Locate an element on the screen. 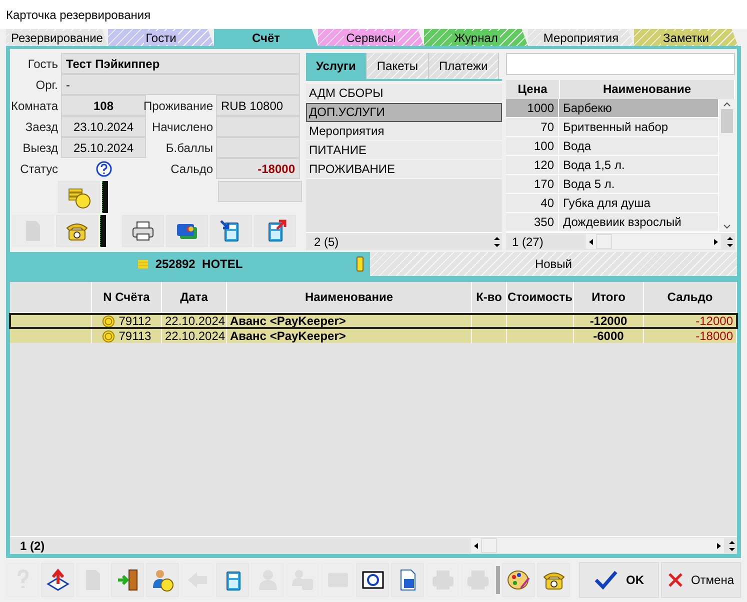  door-icon is located at coordinates (128, 580).